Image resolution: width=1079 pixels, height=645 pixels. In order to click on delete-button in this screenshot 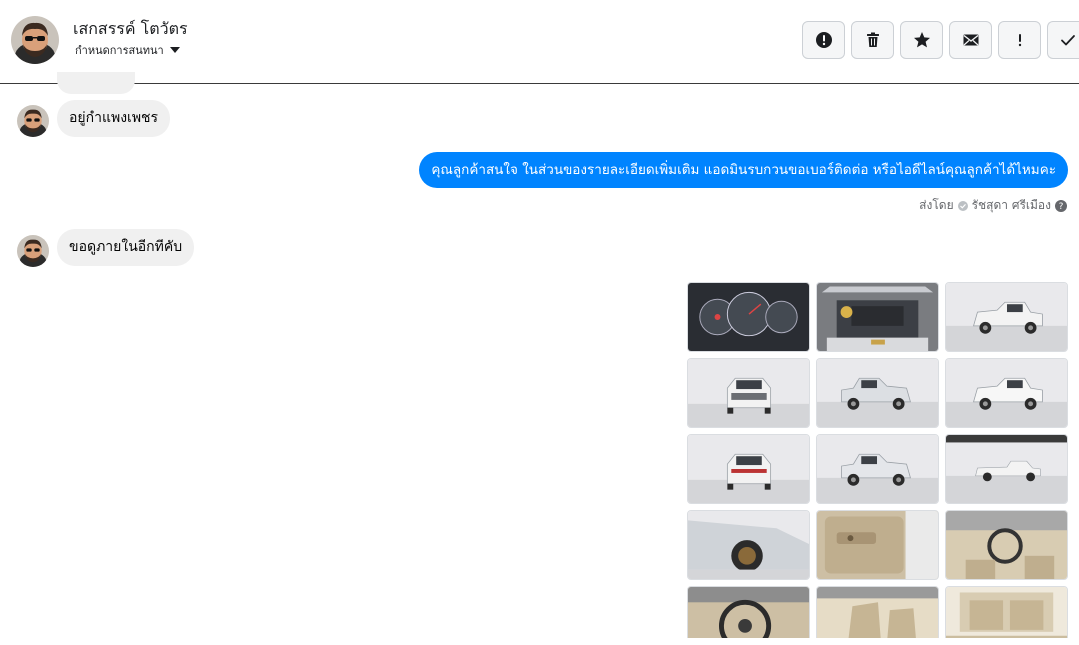, I will do `click(872, 40)`.